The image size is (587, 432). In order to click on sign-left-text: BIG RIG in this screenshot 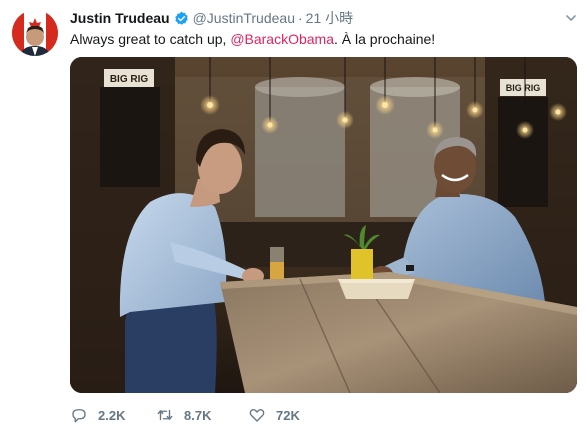, I will do `click(129, 79)`.